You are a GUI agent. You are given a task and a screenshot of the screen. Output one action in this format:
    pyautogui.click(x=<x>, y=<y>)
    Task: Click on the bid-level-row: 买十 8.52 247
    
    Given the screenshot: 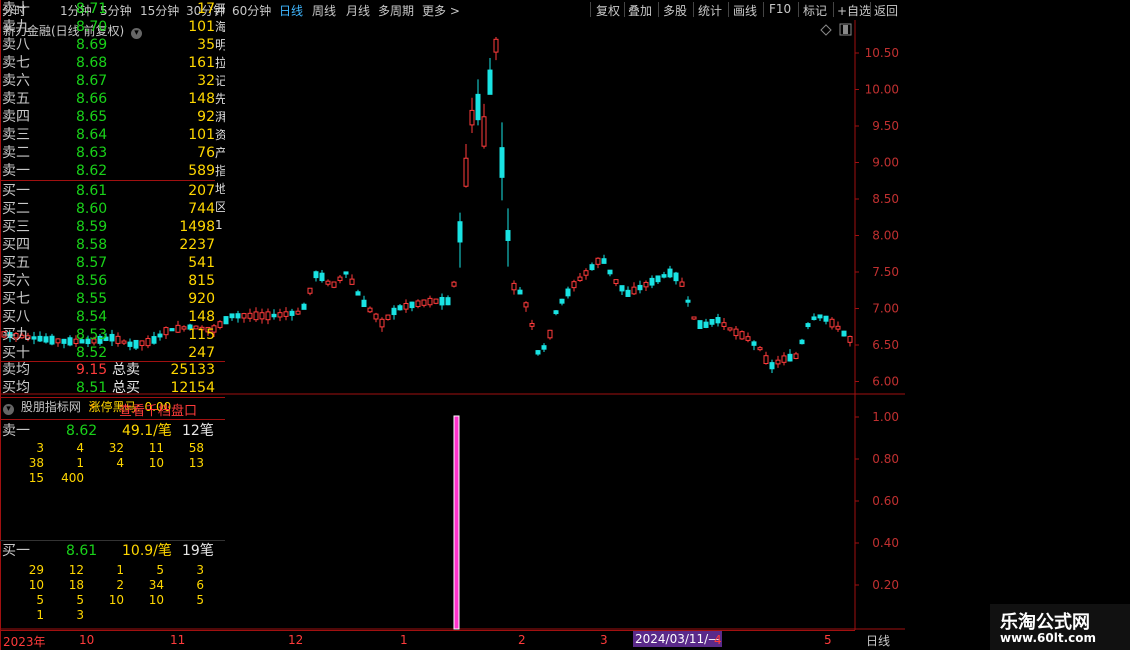 What is the action you would take?
    pyautogui.click(x=107, y=353)
    